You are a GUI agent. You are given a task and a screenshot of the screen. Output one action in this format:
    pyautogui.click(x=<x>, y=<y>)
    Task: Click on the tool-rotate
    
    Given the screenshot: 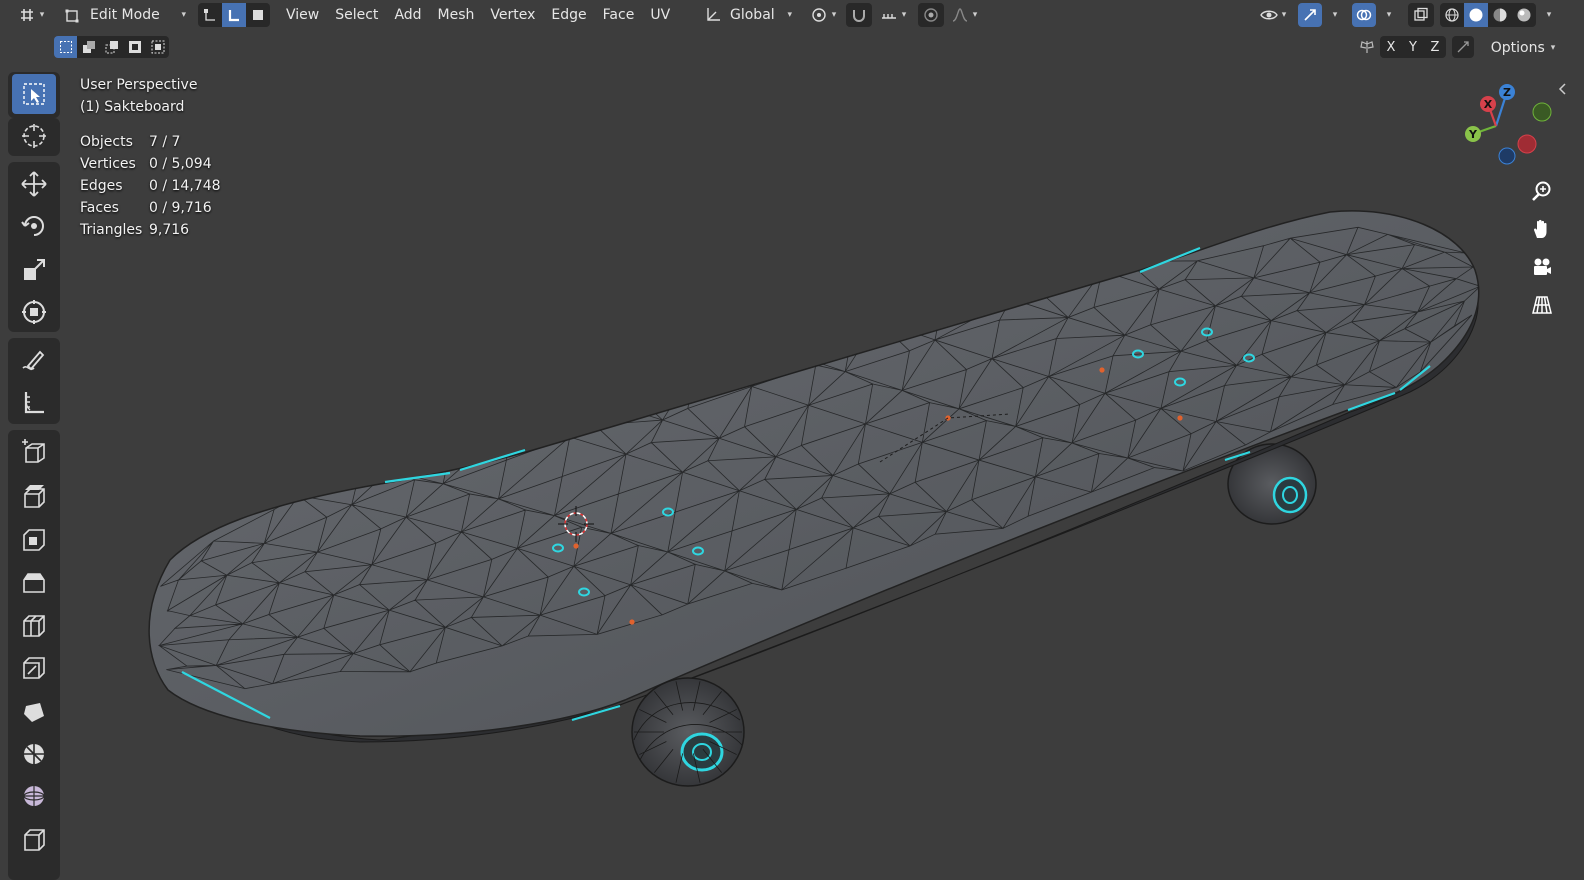 What is the action you would take?
    pyautogui.click(x=34, y=226)
    